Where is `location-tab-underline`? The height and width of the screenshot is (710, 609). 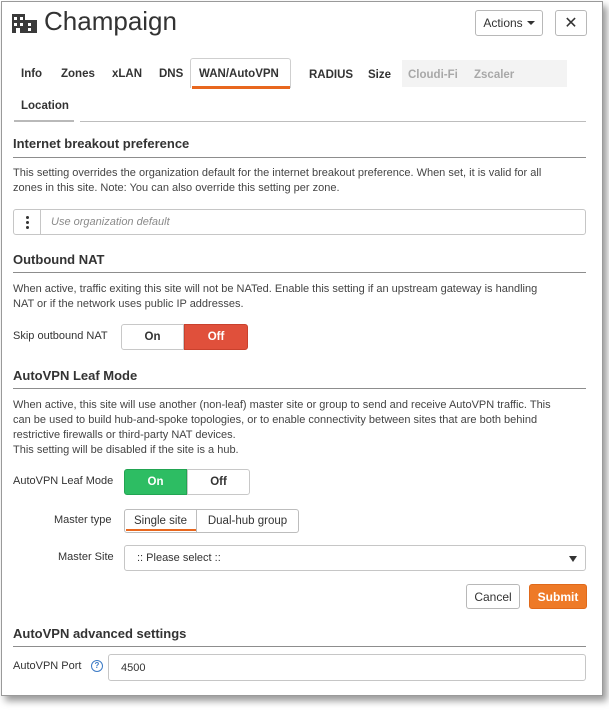
location-tab-underline is located at coordinates (44, 121).